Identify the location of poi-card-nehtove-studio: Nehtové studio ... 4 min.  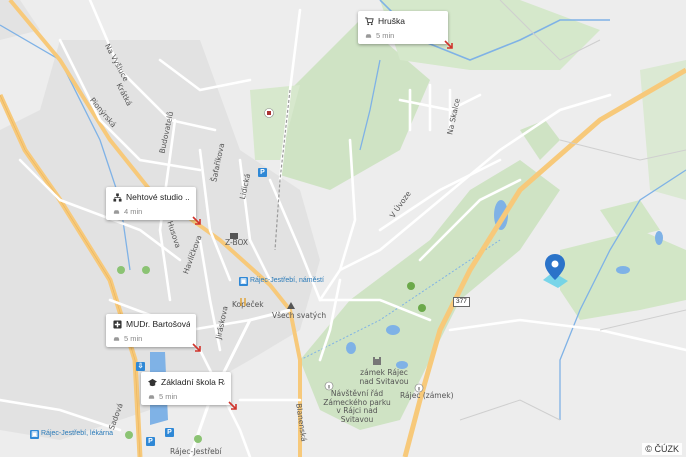
(151, 203).